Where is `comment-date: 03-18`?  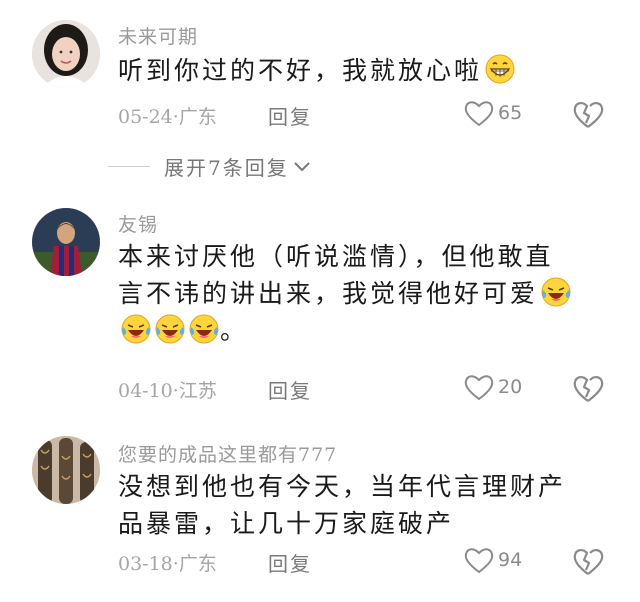
comment-date: 03-18 is located at coordinates (145, 564).